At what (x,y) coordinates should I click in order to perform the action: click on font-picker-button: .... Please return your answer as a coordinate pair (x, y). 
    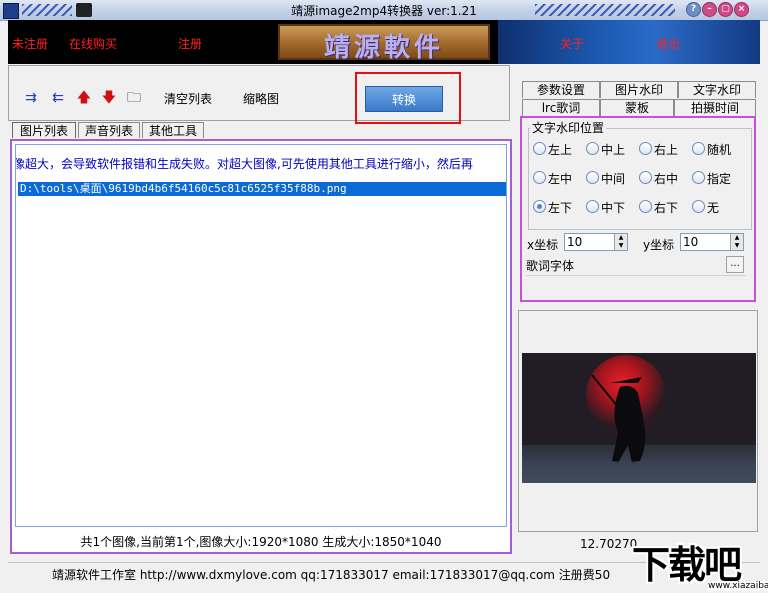
    Looking at the image, I should click on (735, 264).